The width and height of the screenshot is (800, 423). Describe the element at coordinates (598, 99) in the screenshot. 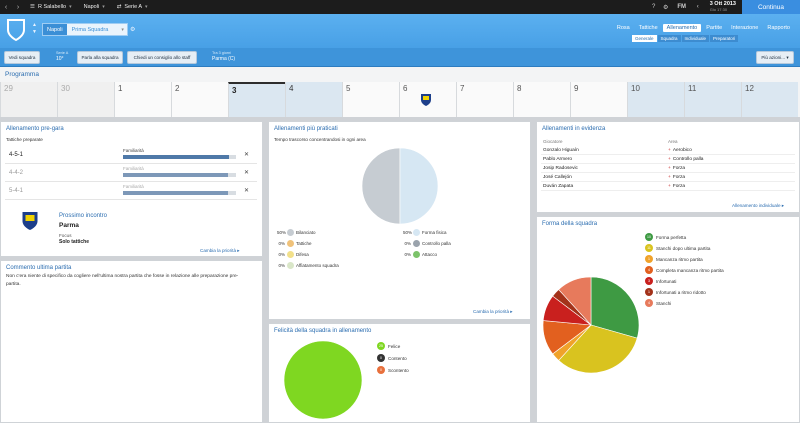

I see `day-cell: 9` at that location.